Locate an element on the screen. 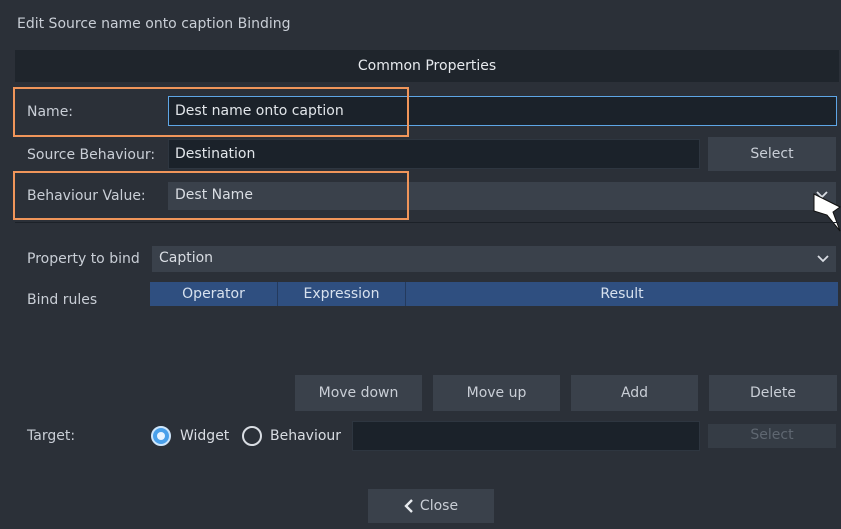 This screenshot has height=529, width=841. column-header-expression: Expression is located at coordinates (341, 294).